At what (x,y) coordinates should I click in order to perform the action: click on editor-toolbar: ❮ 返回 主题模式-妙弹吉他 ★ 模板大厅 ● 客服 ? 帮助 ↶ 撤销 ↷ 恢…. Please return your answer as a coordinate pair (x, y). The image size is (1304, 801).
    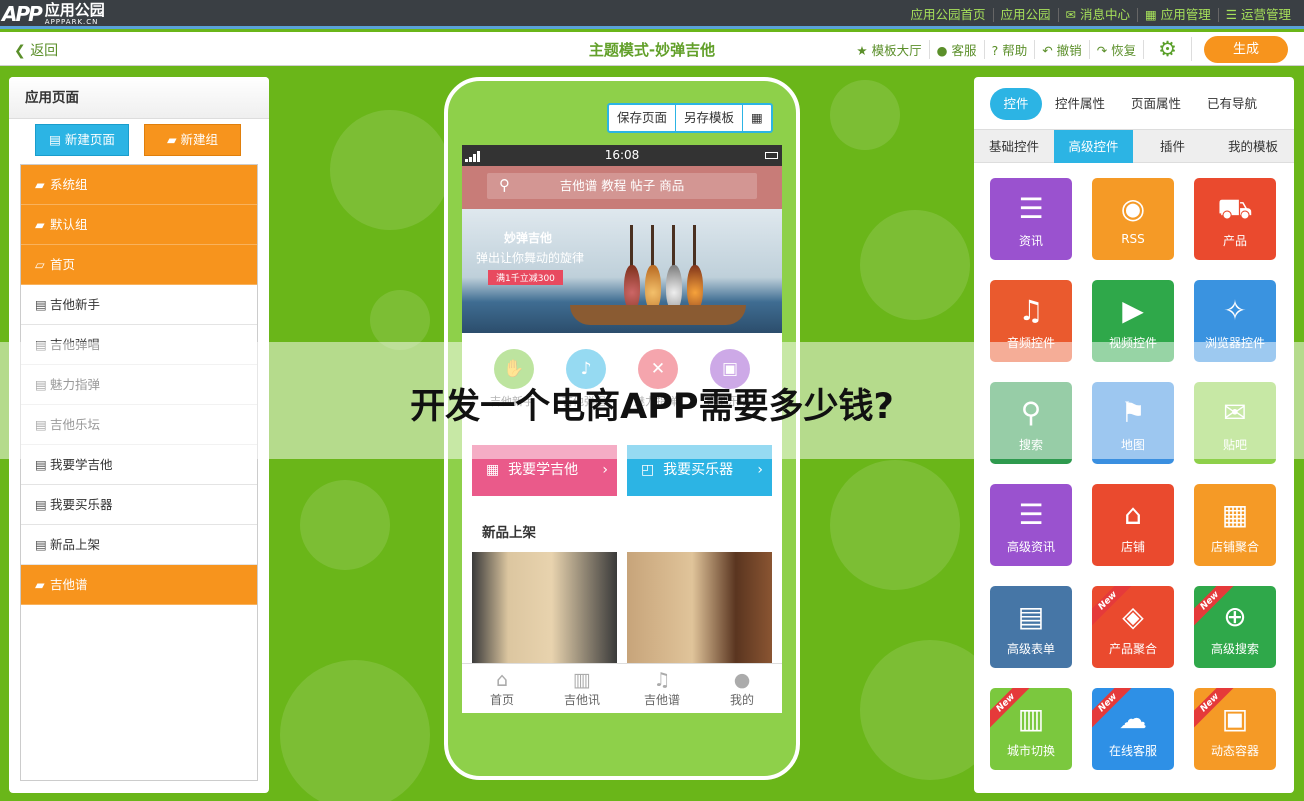
    Looking at the image, I should click on (652, 49).